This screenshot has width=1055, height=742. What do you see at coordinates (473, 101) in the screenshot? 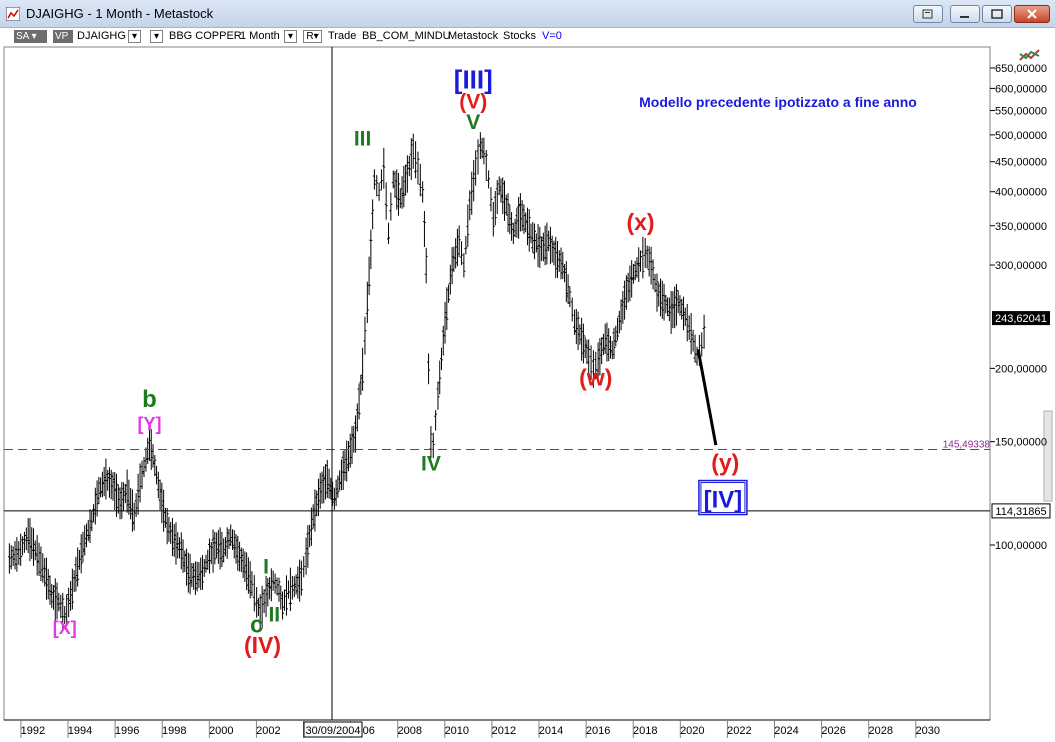
I see `wave-label: (V)` at bounding box center [473, 101].